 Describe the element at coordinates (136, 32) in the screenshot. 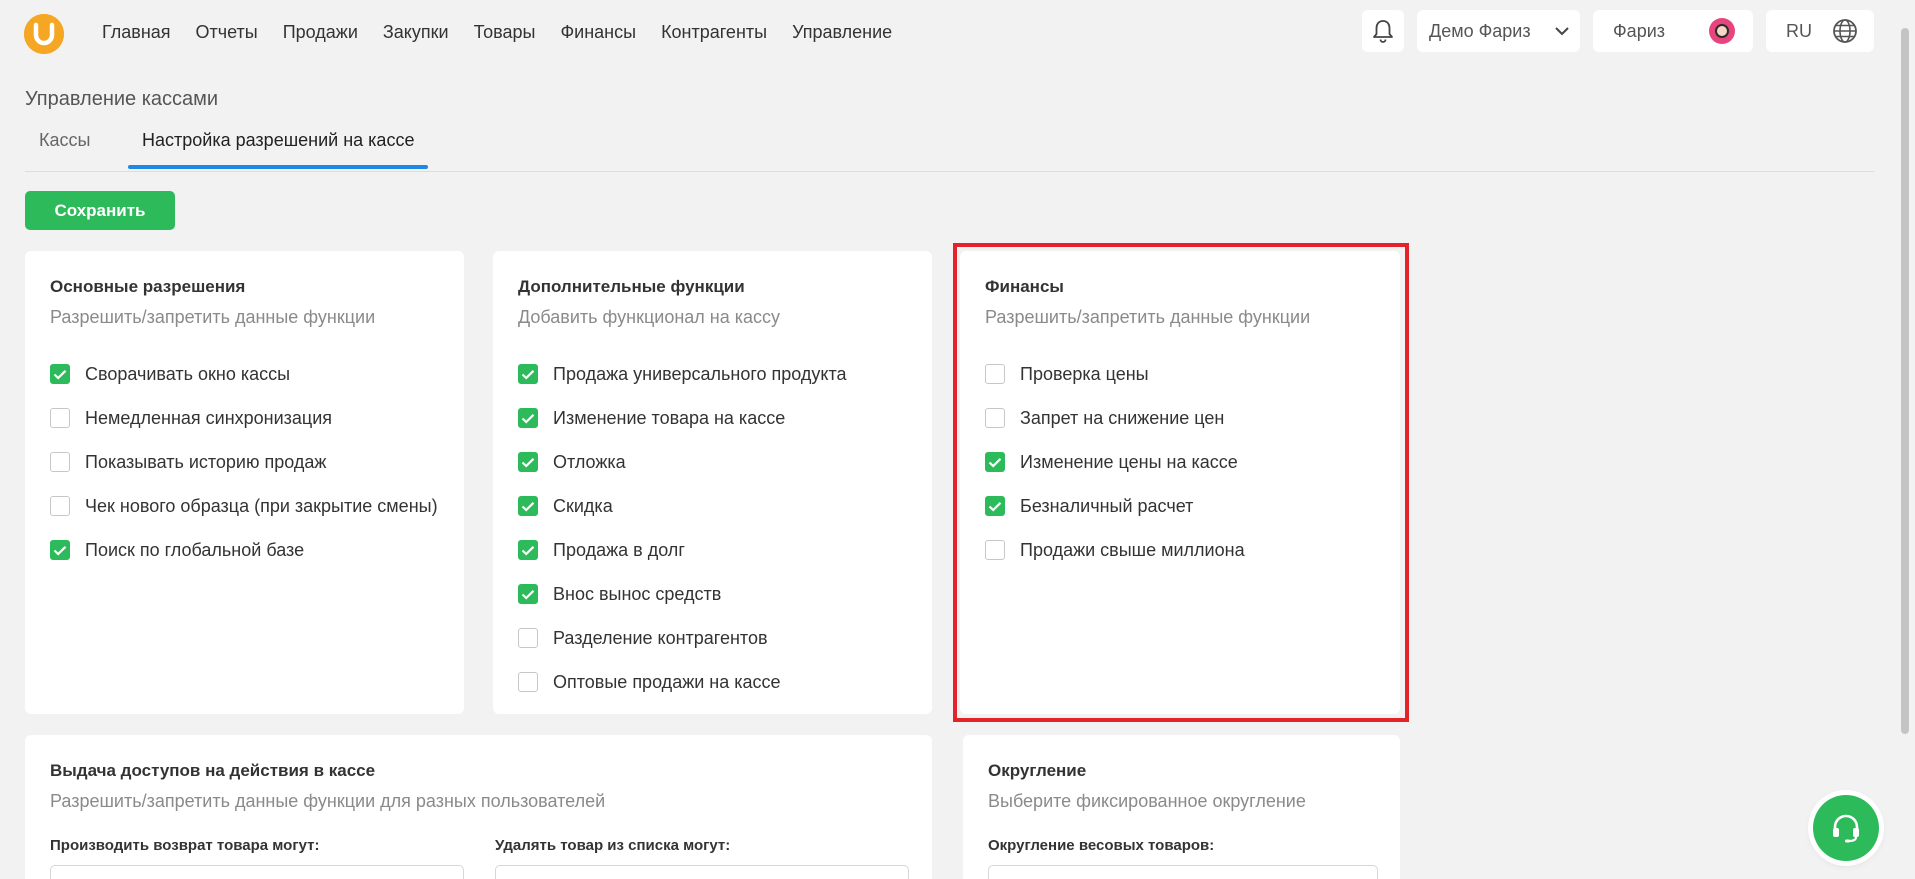

I see `nav-item-home: Главная` at that location.